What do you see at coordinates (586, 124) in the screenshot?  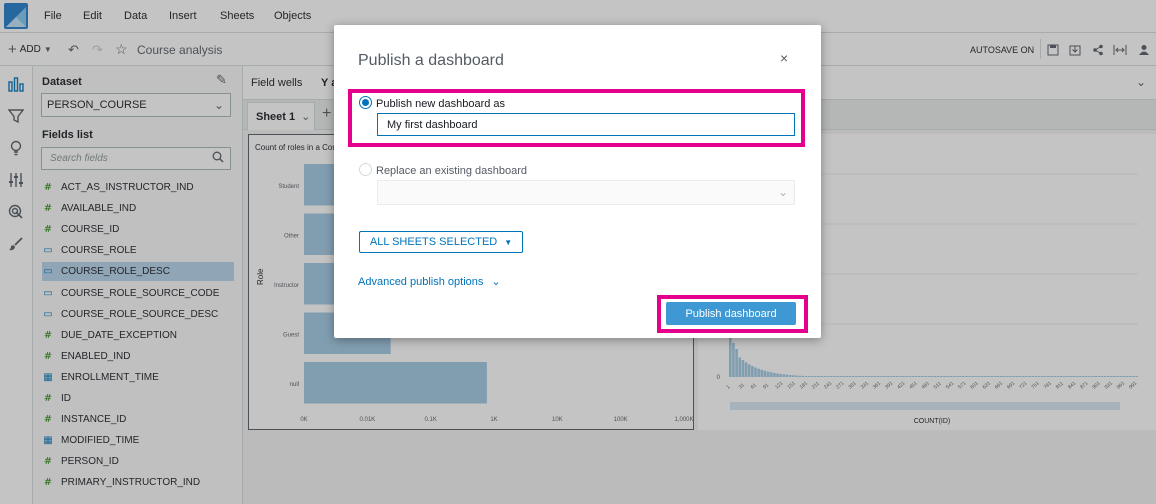 I see `dashboard-name-input` at bounding box center [586, 124].